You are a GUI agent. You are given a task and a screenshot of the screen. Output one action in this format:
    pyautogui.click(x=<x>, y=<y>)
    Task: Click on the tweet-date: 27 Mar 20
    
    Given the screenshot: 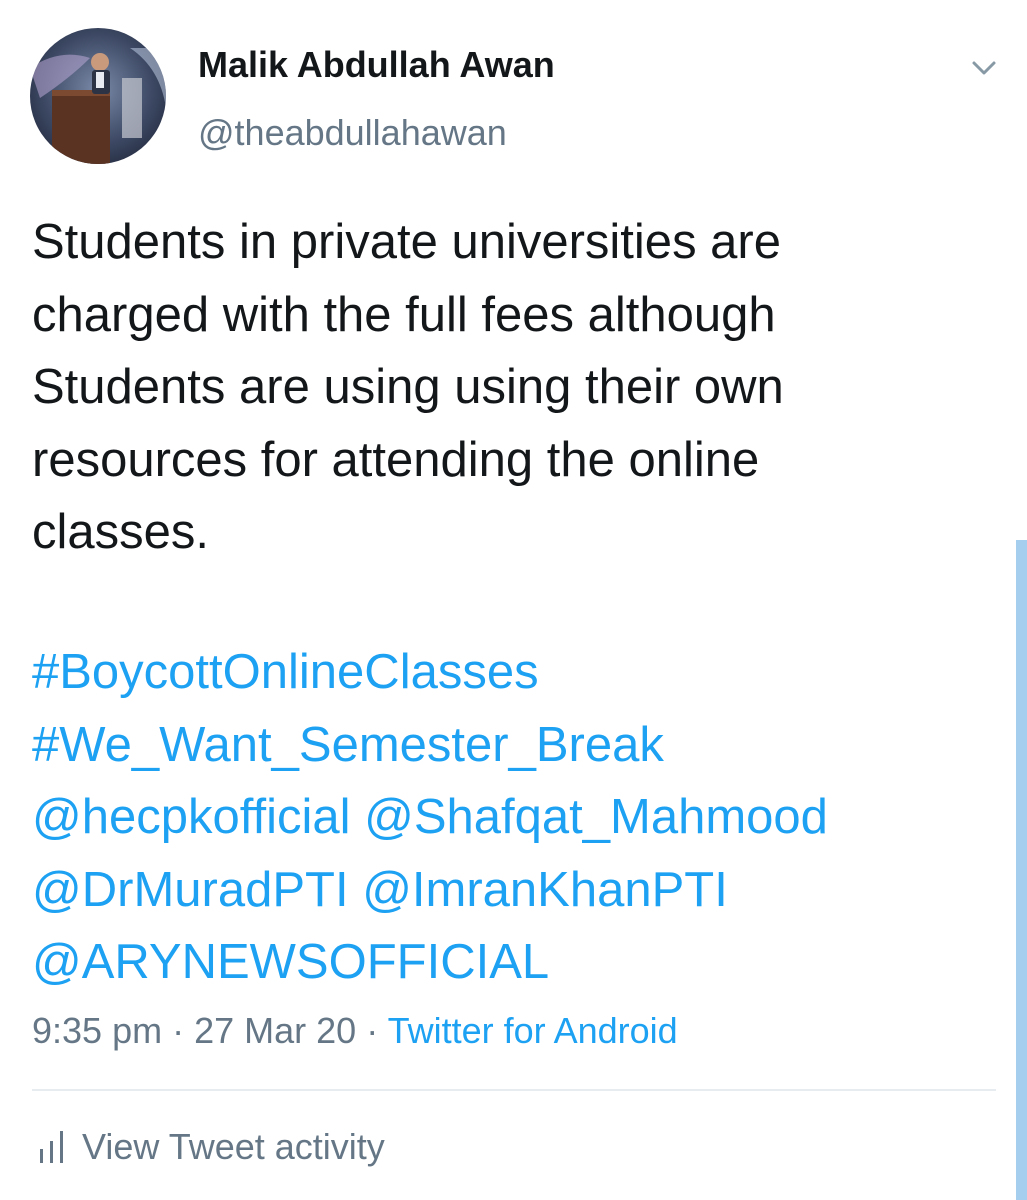 What is the action you would take?
    pyautogui.click(x=275, y=1030)
    